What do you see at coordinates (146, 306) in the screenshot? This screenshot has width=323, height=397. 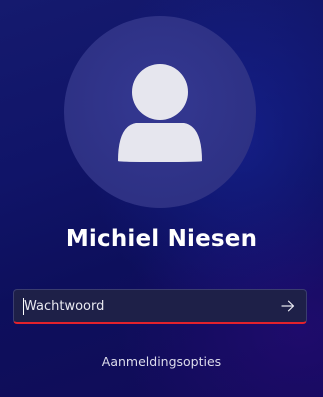 I see `password-input` at bounding box center [146, 306].